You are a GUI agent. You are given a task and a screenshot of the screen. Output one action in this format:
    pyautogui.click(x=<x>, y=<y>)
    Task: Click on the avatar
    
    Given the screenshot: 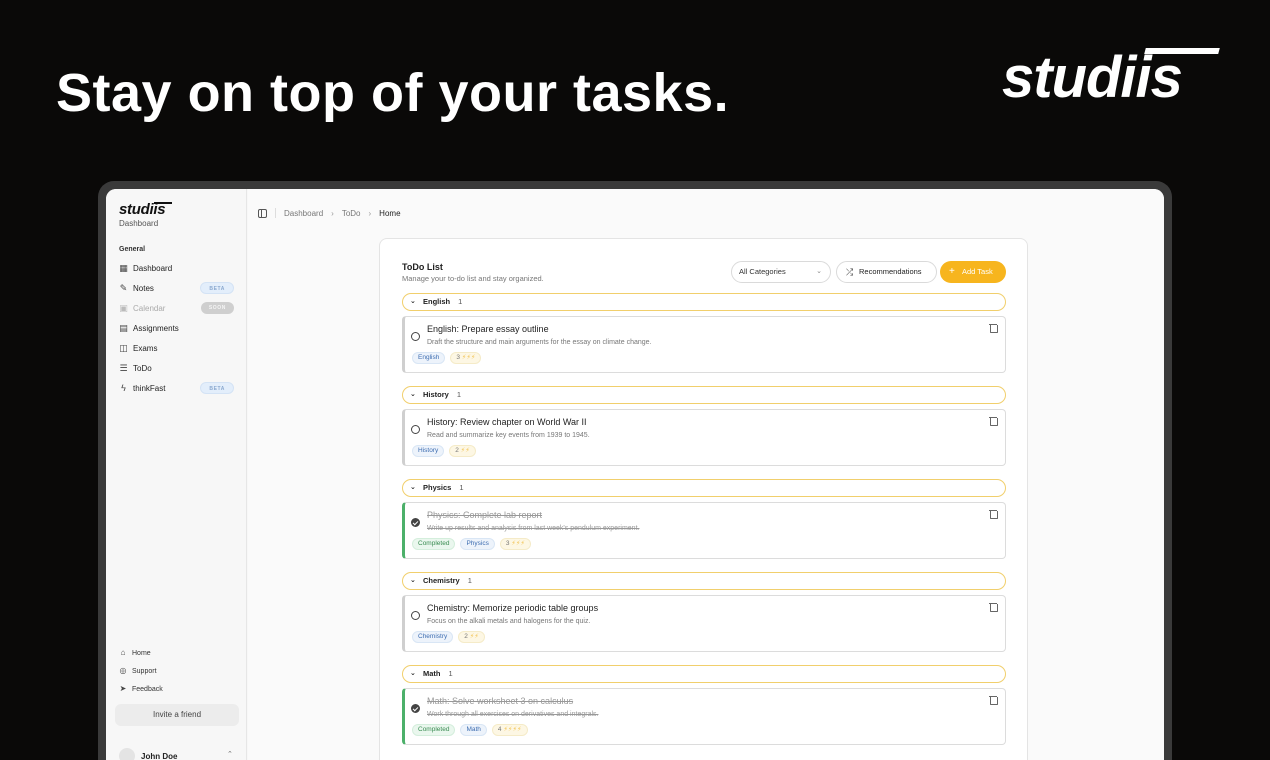 What is the action you would take?
    pyautogui.click(x=127, y=754)
    